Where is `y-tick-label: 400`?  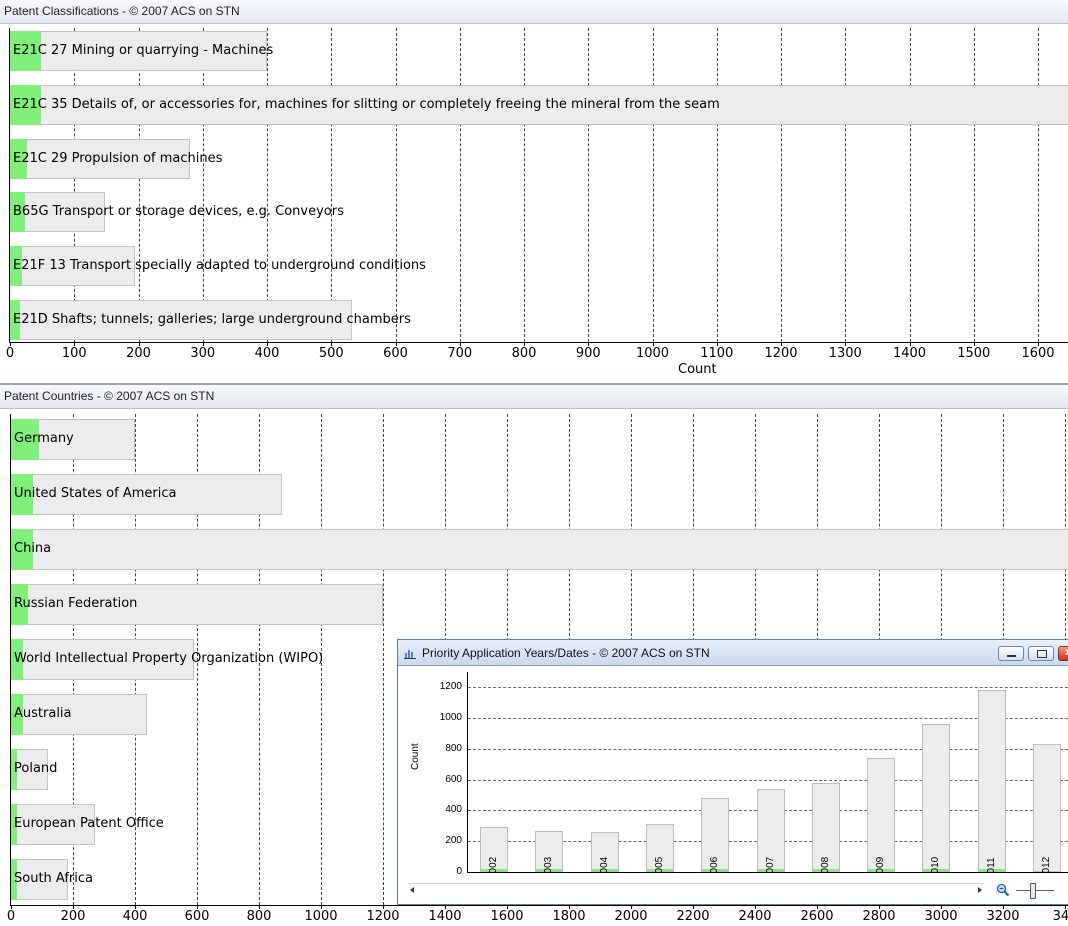 y-tick-label: 400 is located at coordinates (453, 810).